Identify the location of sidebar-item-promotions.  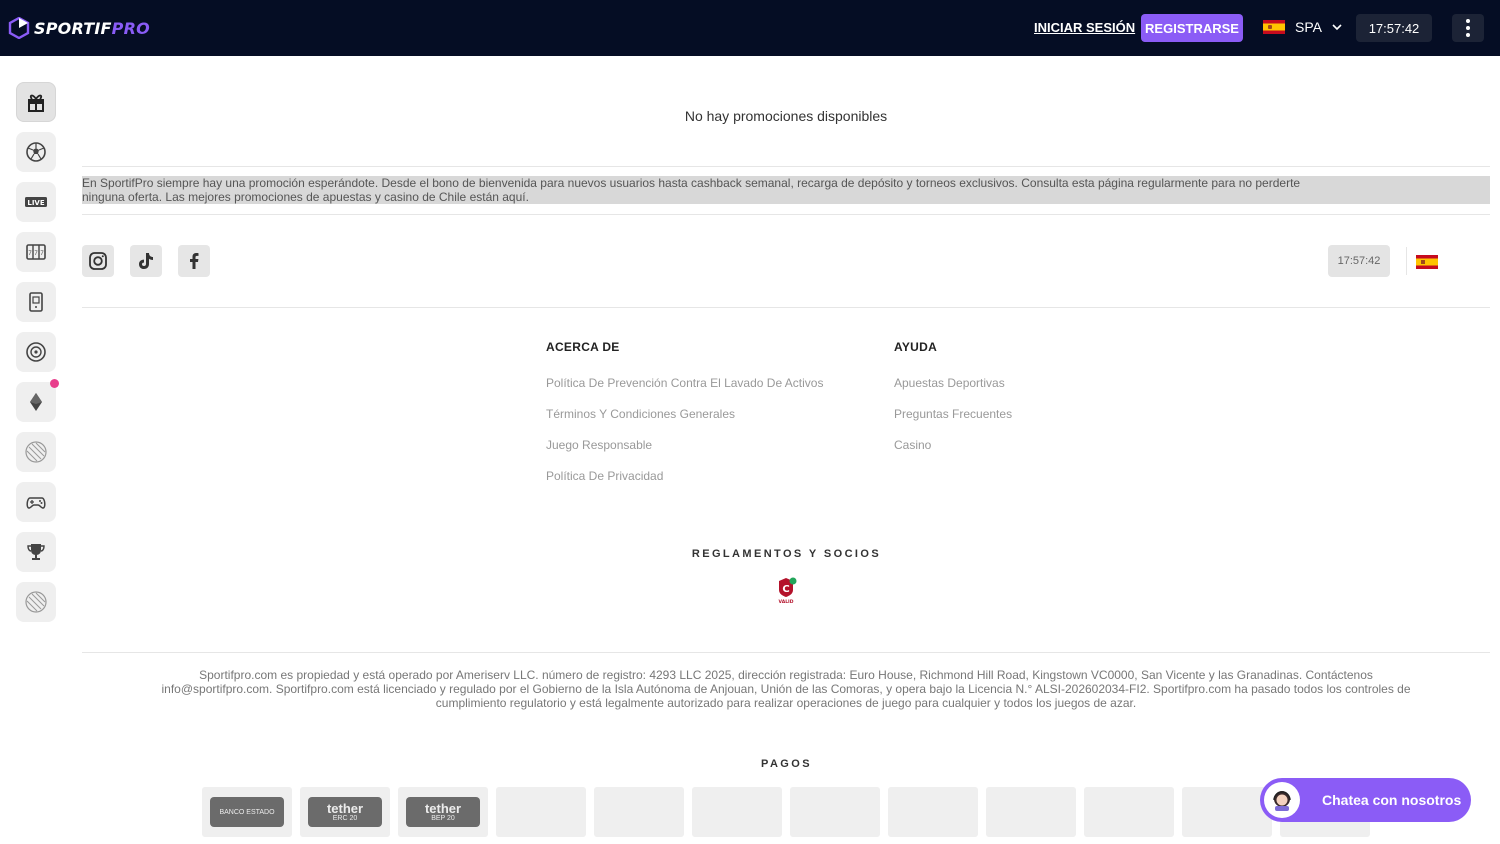
(36, 102).